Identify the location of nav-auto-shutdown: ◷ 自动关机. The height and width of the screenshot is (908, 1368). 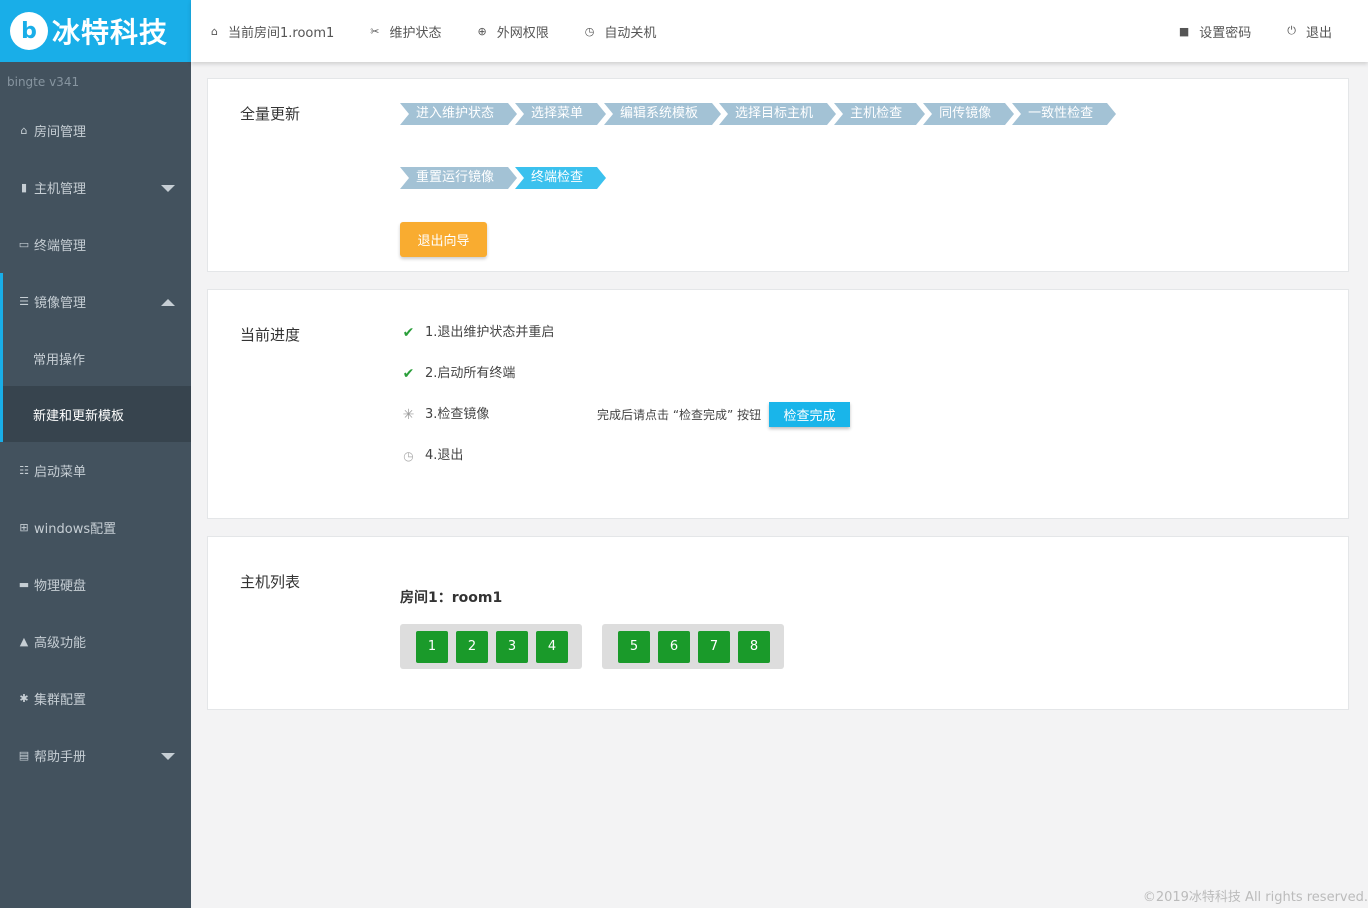
(621, 31).